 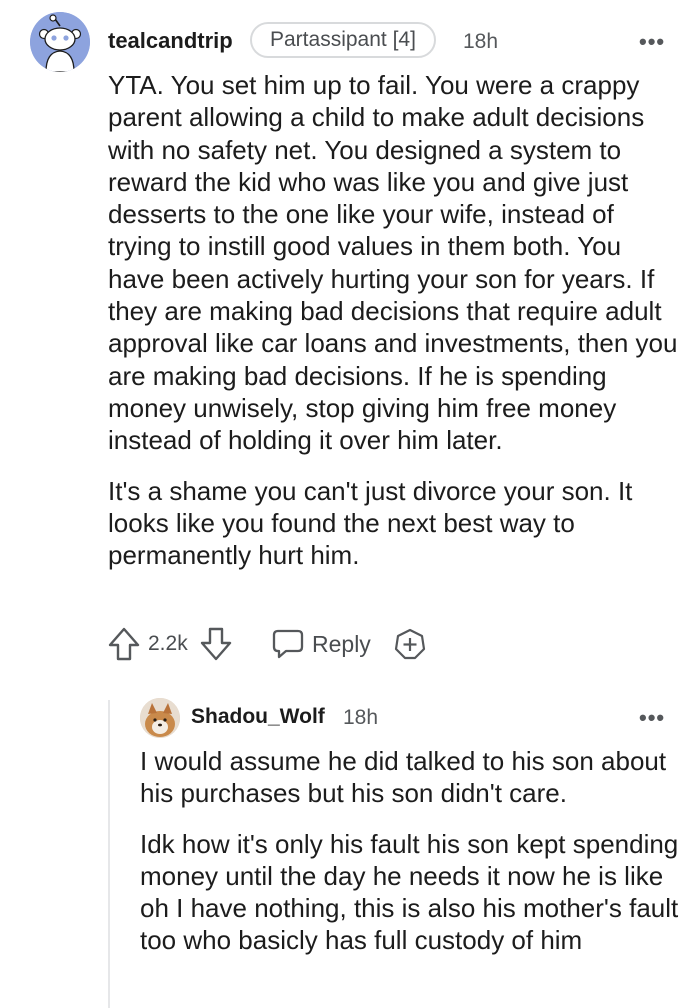 I want to click on comment-action-bar: 2.2k Reply, so click(x=288, y=644).